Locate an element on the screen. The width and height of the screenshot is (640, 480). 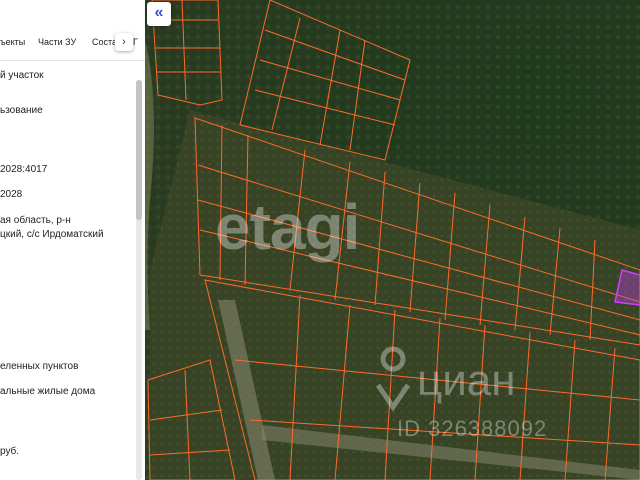
cadastral-cost: руб. is located at coordinates (10, 451).